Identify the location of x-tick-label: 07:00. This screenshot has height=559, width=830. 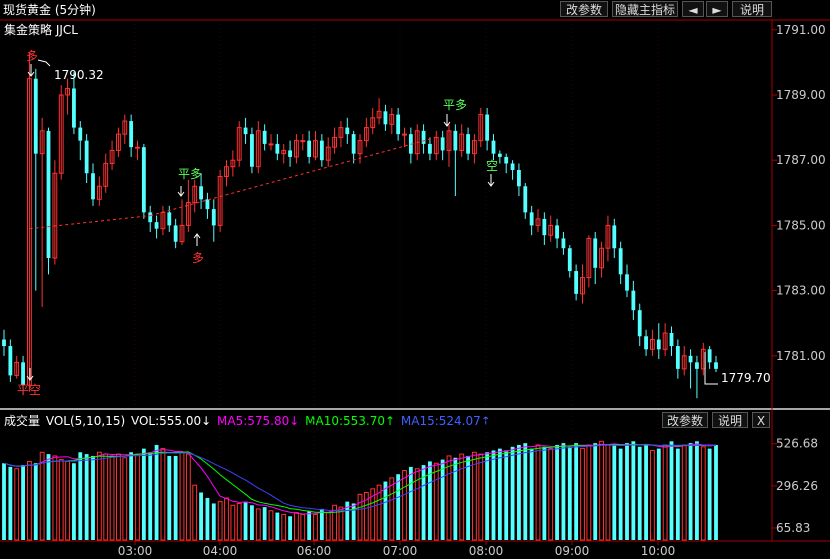
(400, 551).